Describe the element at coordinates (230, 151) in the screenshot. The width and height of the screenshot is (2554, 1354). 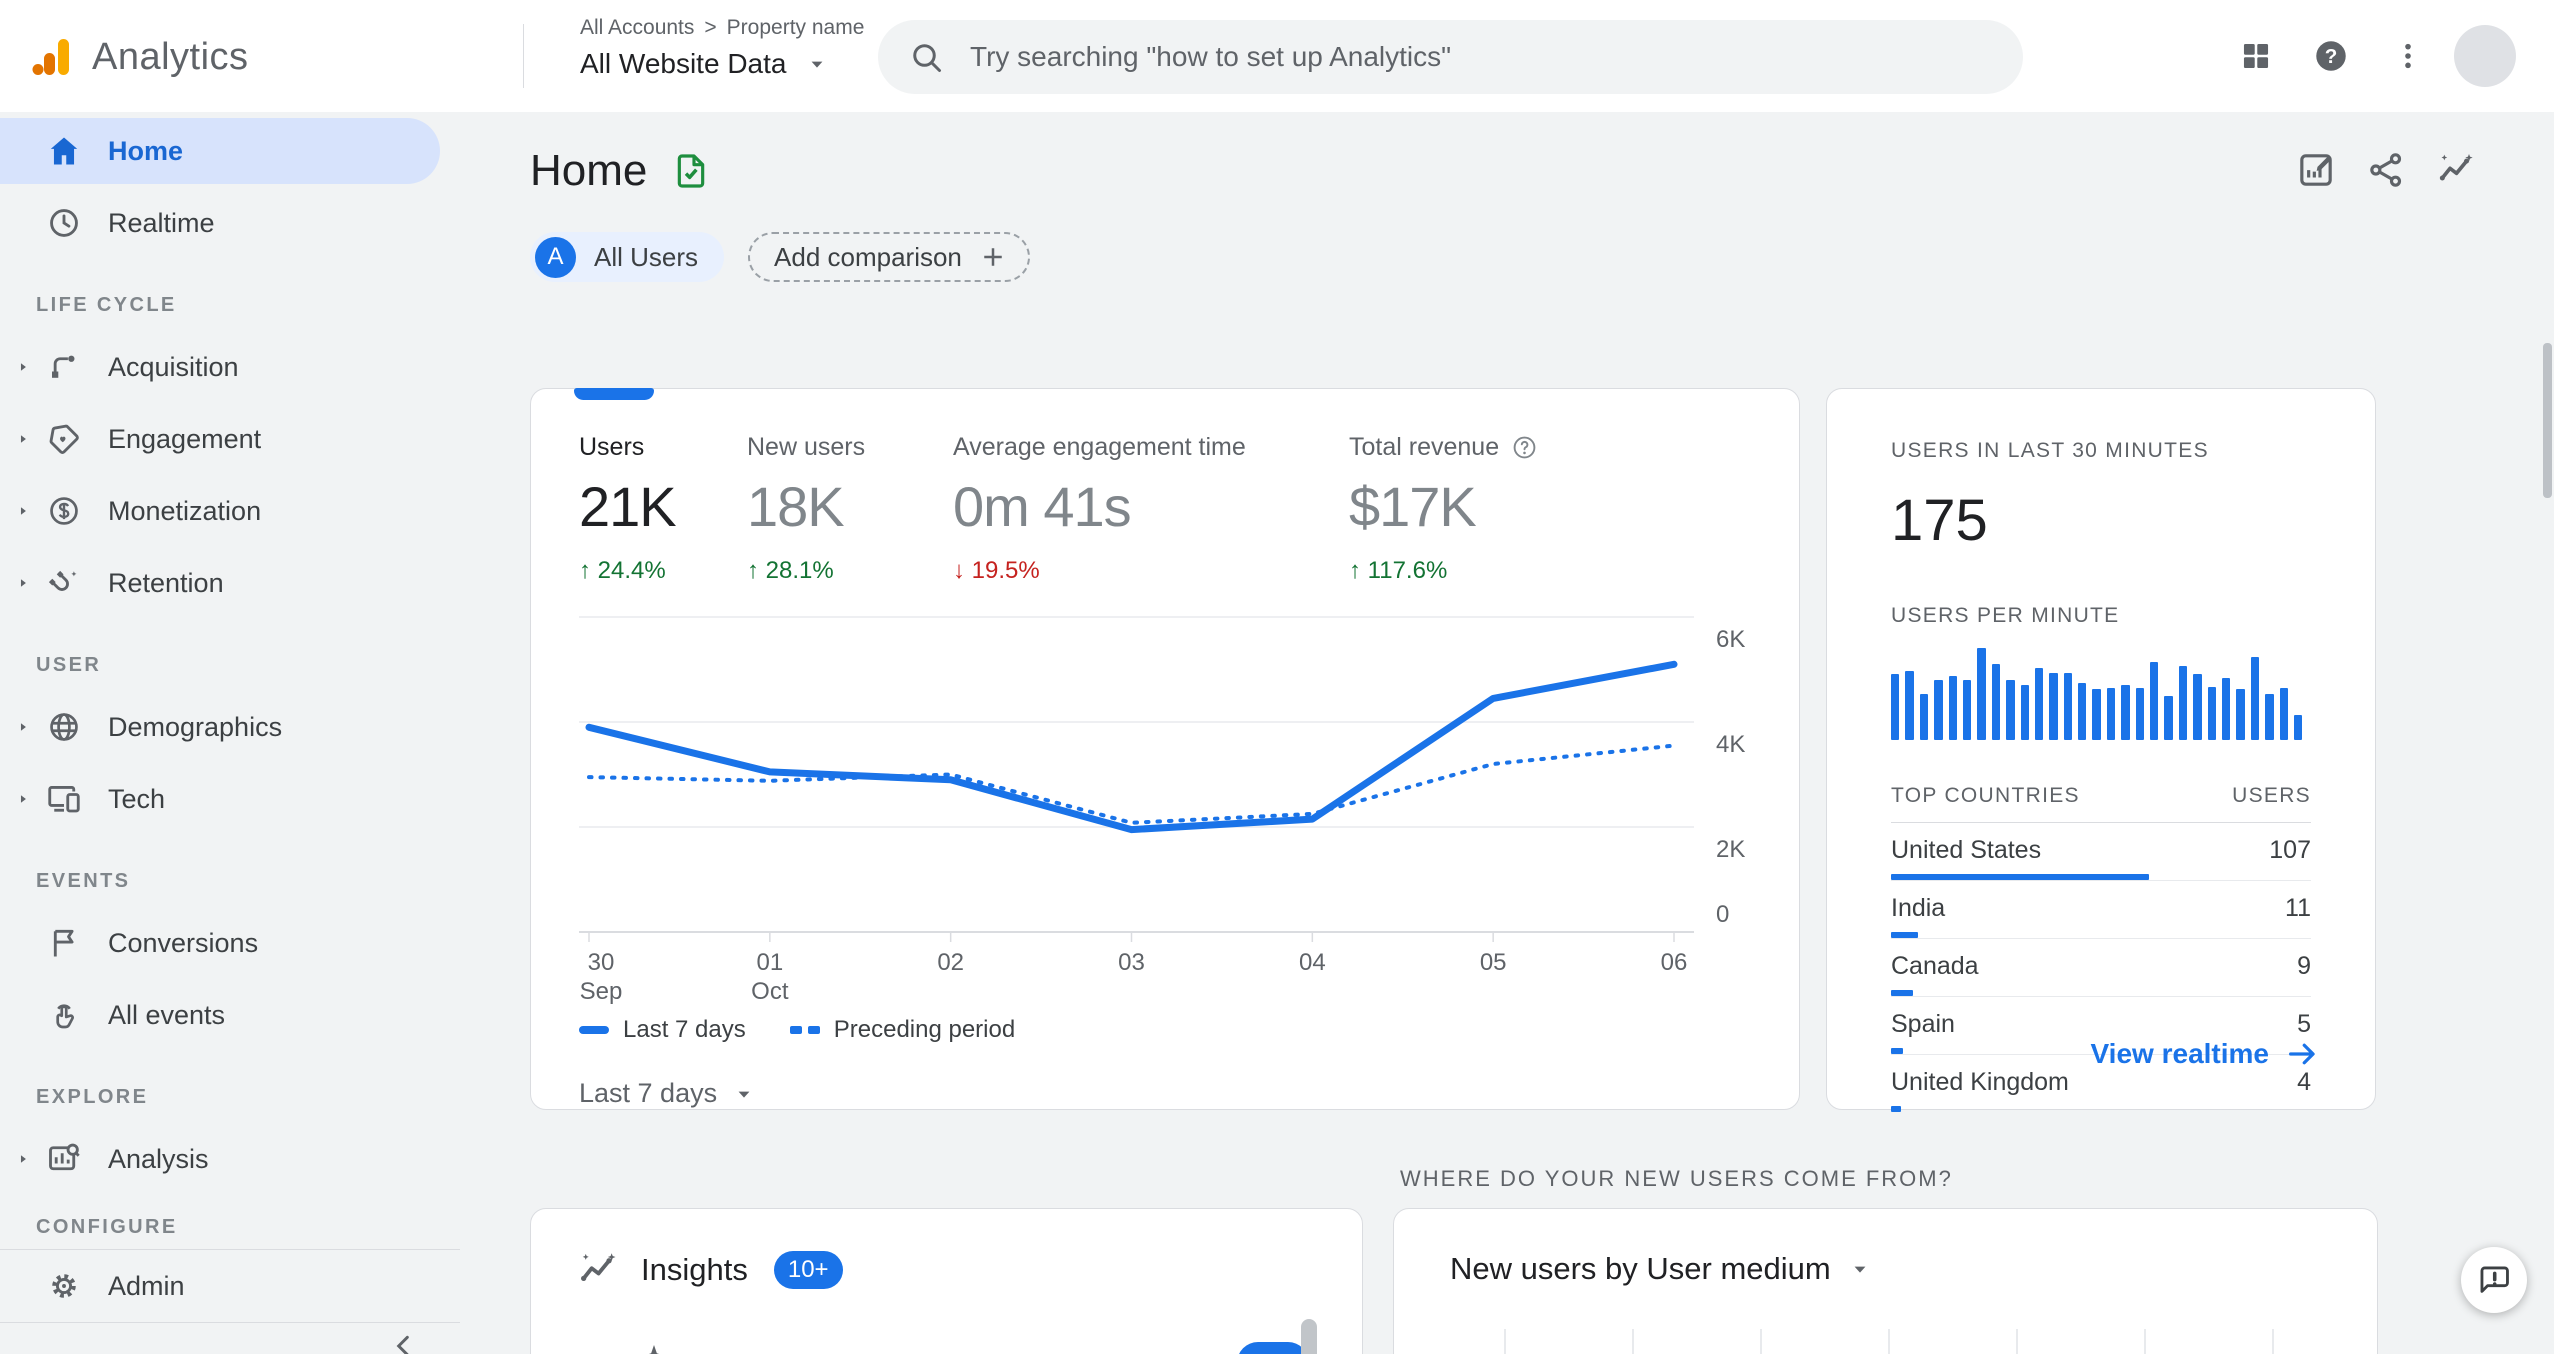
I see `sidebar-item-home: Home` at that location.